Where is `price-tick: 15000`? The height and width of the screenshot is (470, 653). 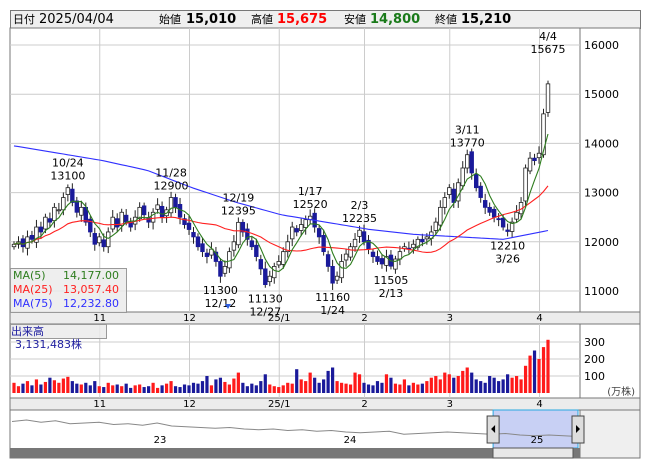
price-tick: 15000 is located at coordinates (601, 94).